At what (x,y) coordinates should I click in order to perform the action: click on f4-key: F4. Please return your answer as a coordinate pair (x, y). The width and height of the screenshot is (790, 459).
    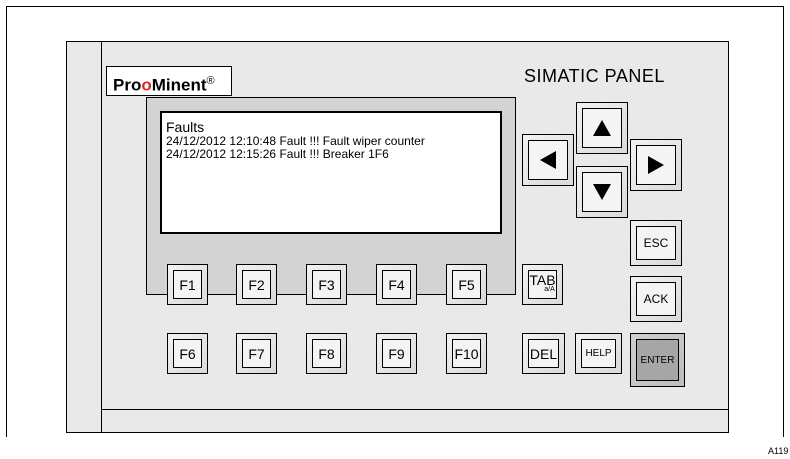
    Looking at the image, I should click on (396, 284).